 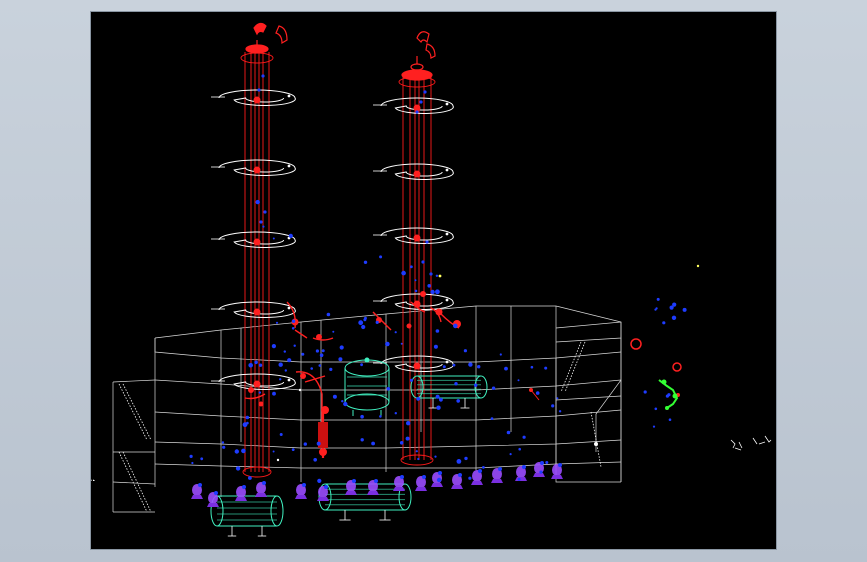 I want to click on tower-top-fittings, so click(x=340, y=51).